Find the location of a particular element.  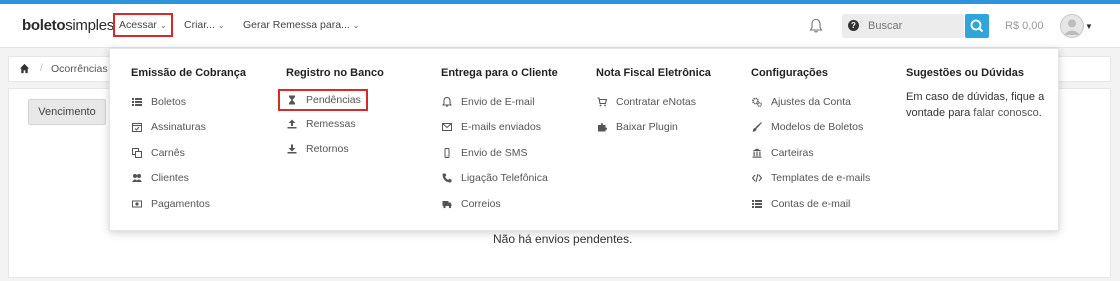

menu-item-envio-sms: Envio de SMS is located at coordinates (516, 153).